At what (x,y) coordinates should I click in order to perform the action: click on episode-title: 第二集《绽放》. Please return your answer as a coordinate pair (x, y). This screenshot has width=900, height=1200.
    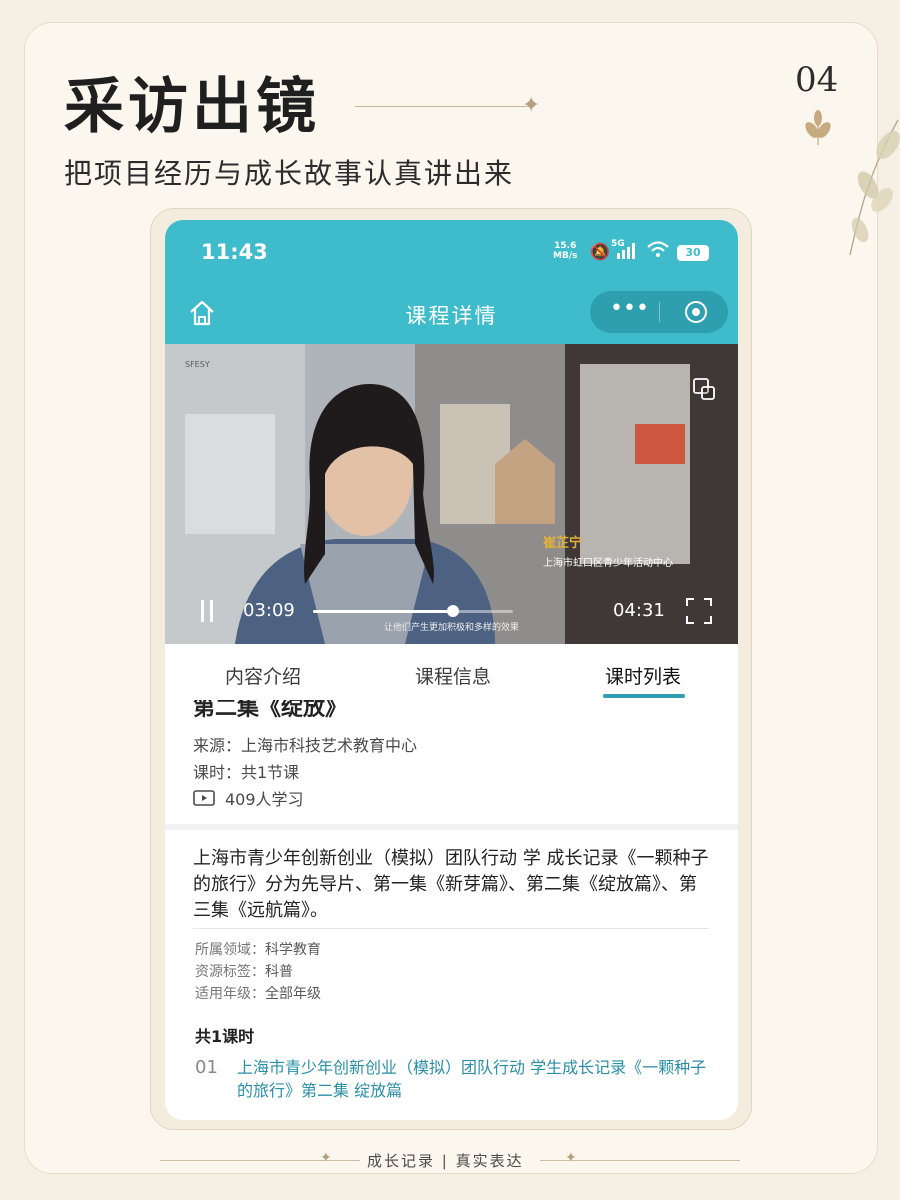
    Looking at the image, I should click on (270, 710).